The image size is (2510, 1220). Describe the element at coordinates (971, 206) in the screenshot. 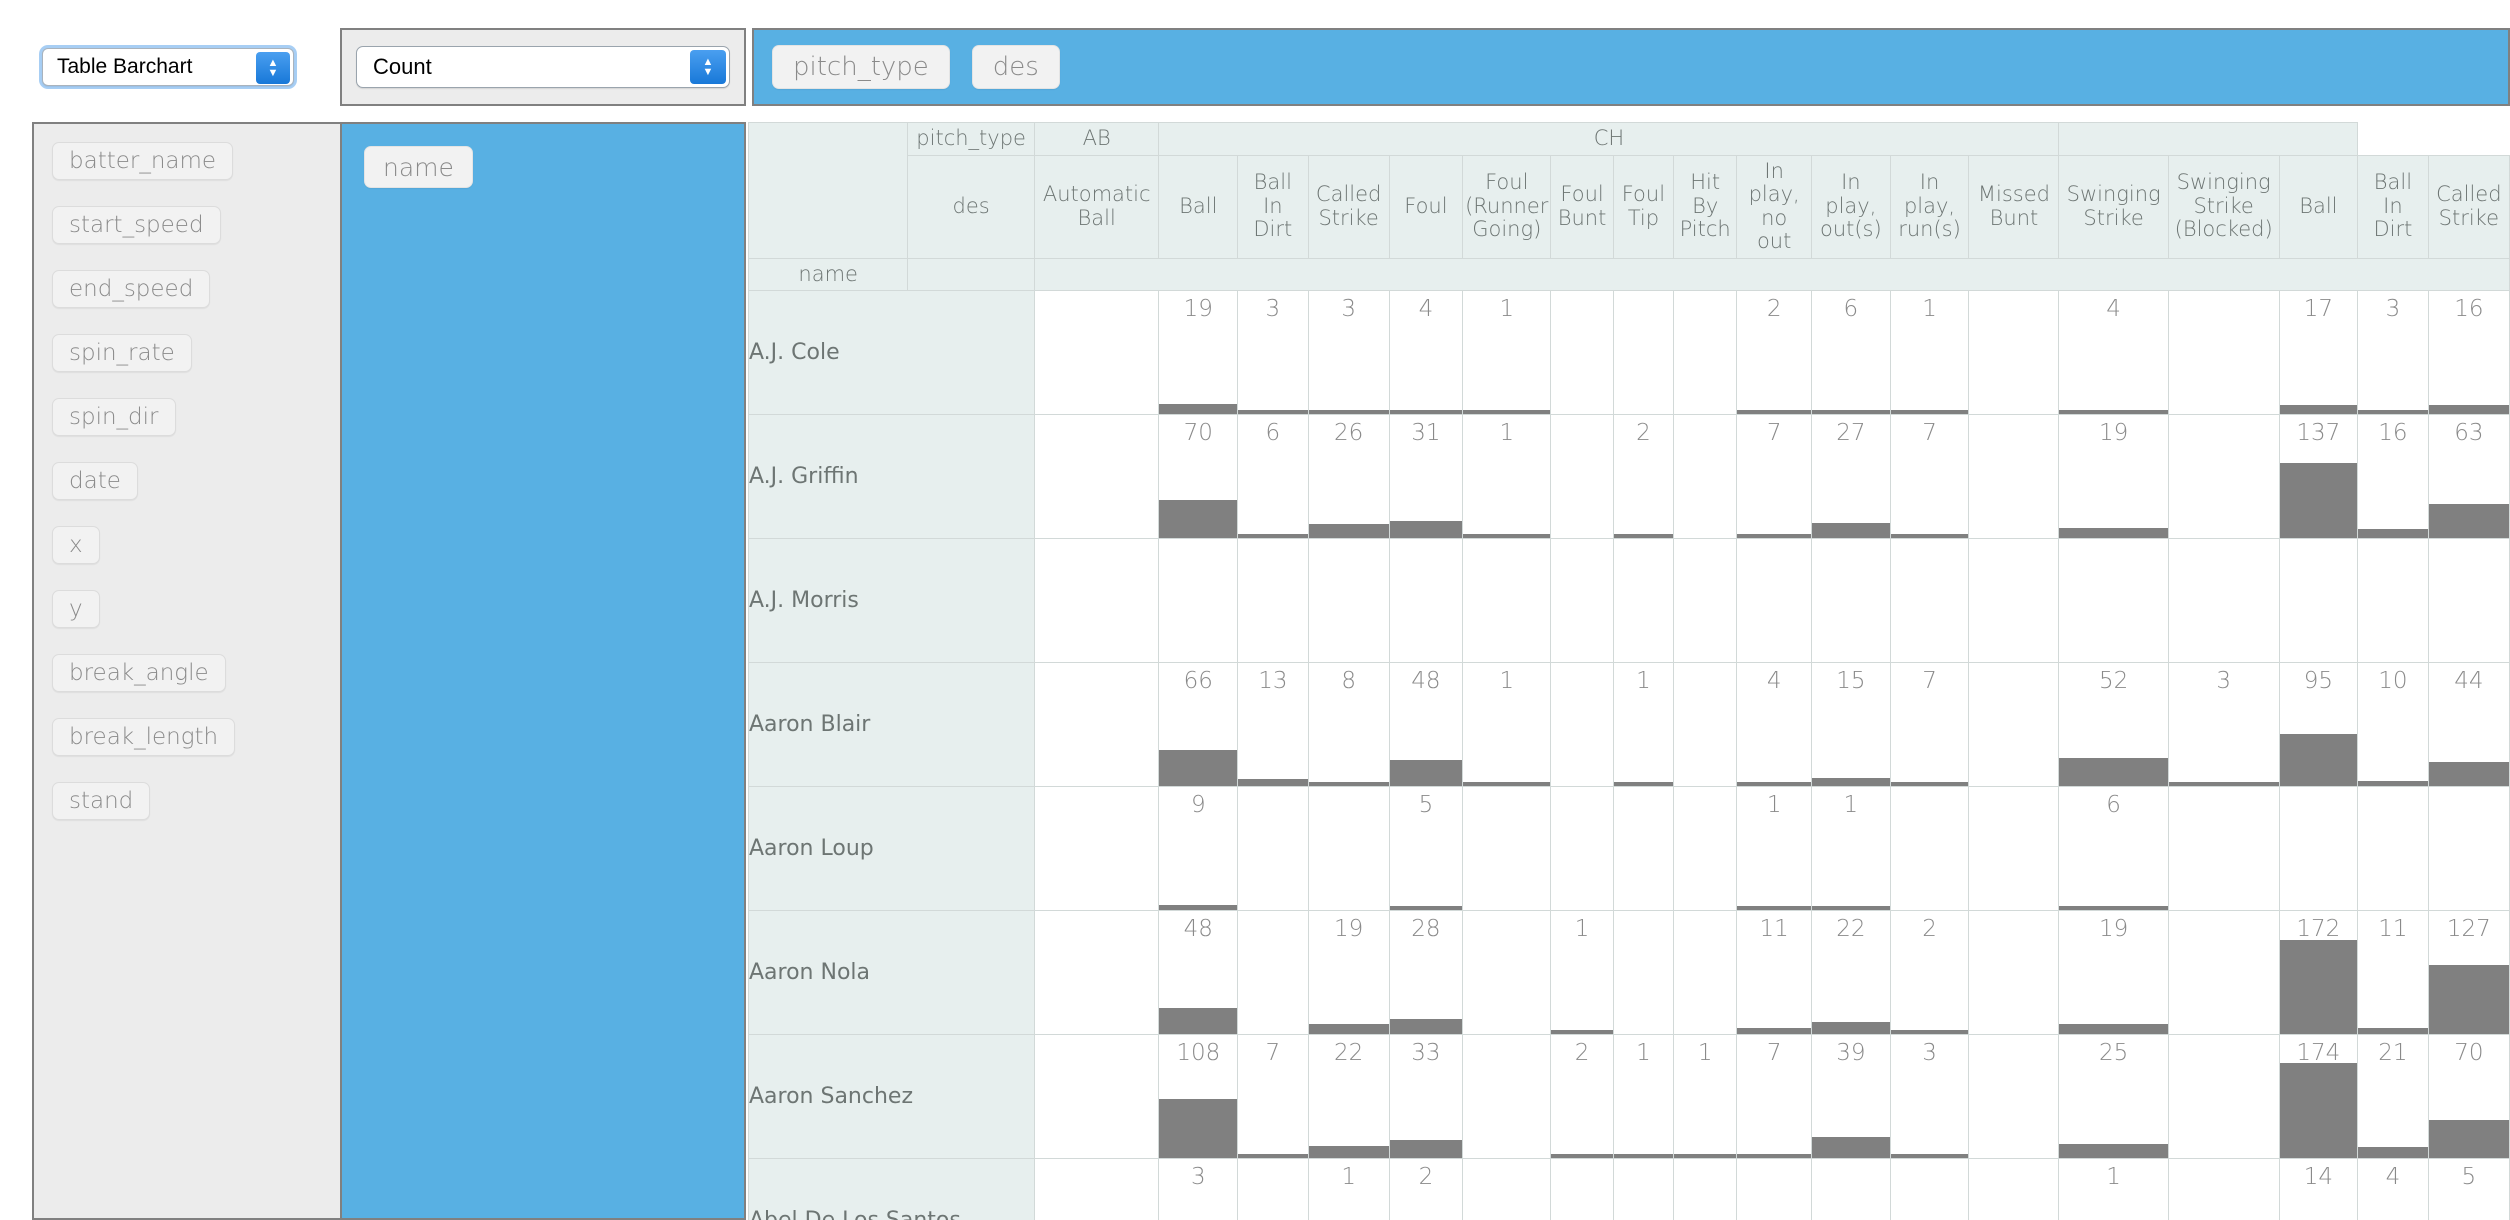

I see `column-field-des: des` at that location.